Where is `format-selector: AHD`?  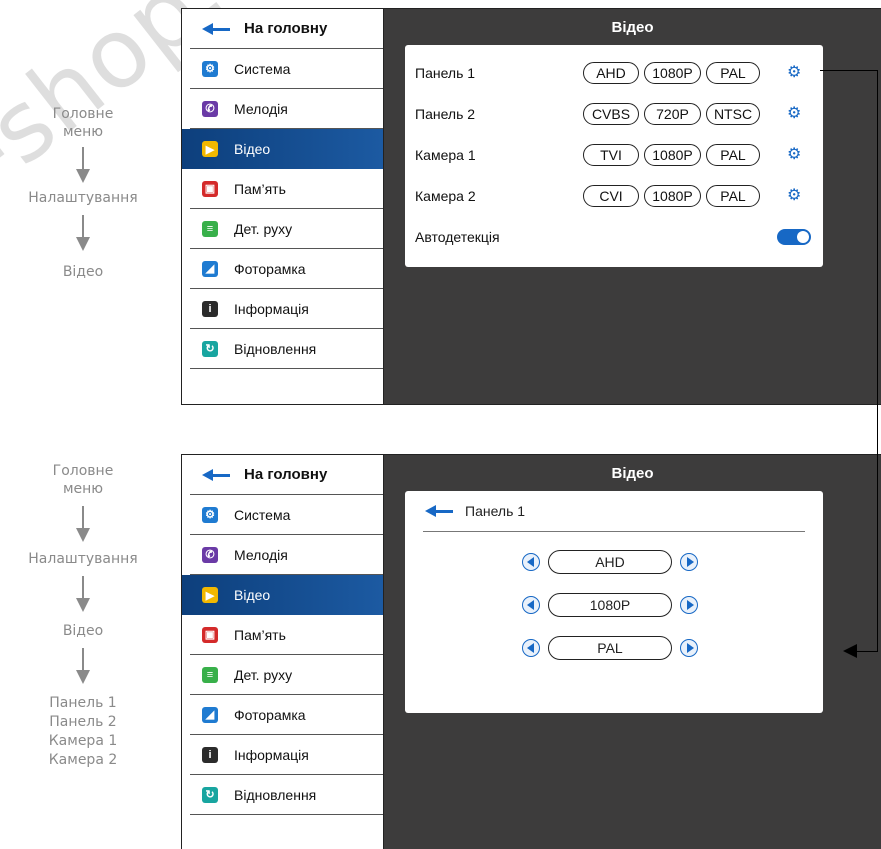
format-selector: AHD is located at coordinates (610, 561).